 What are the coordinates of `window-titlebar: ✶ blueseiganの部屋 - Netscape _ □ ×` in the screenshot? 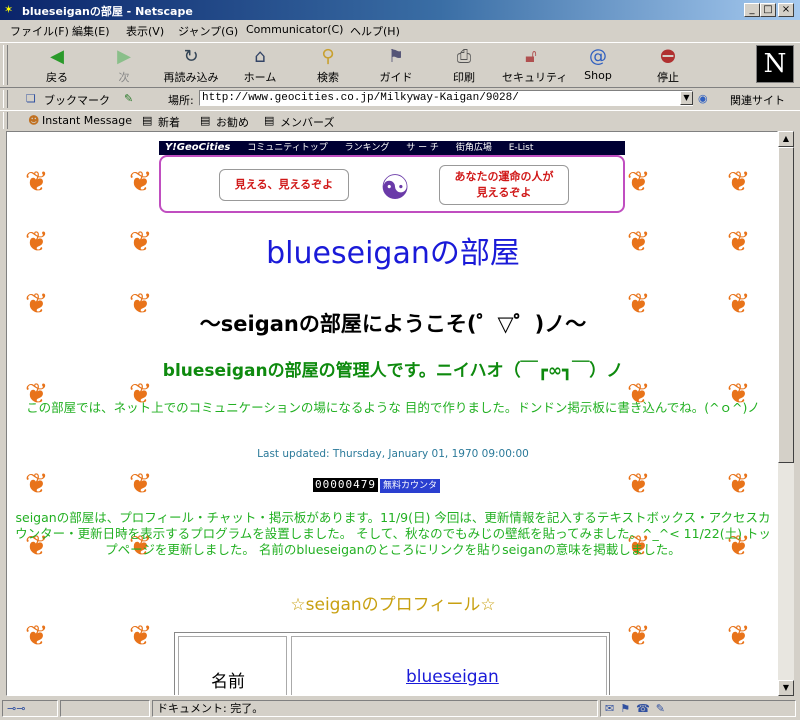 It's located at (400, 10).